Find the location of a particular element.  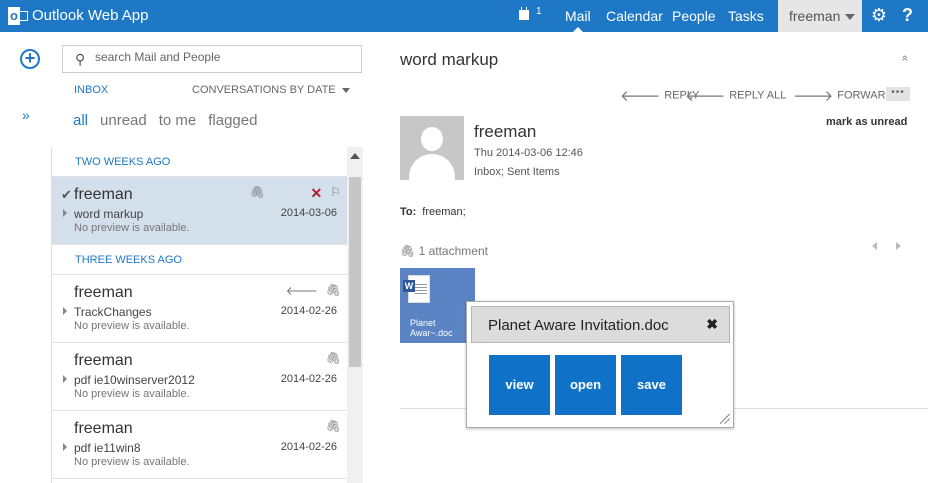

popup-header: Planet Aware Invitation.doc ✖ is located at coordinates (600, 324).